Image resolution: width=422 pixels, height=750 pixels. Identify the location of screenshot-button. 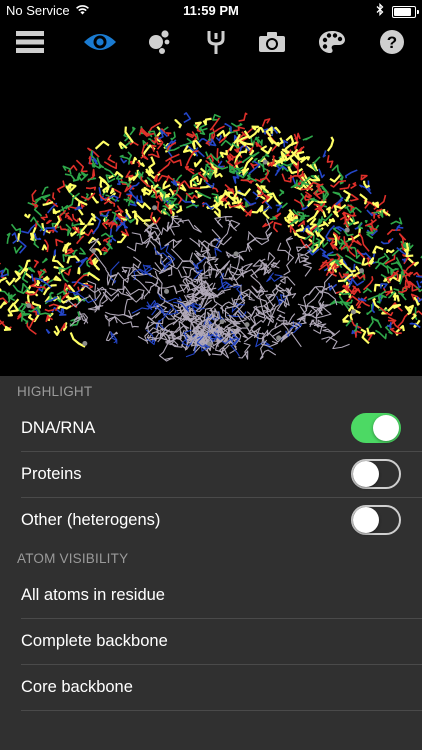
(272, 44).